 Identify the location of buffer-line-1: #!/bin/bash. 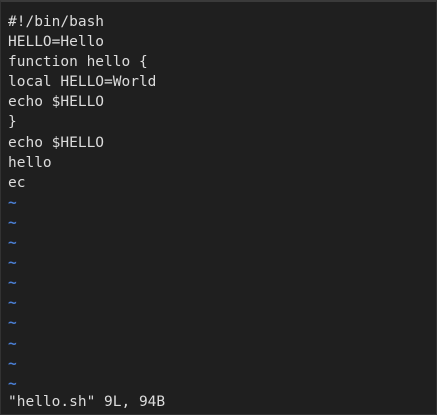
(220, 22).